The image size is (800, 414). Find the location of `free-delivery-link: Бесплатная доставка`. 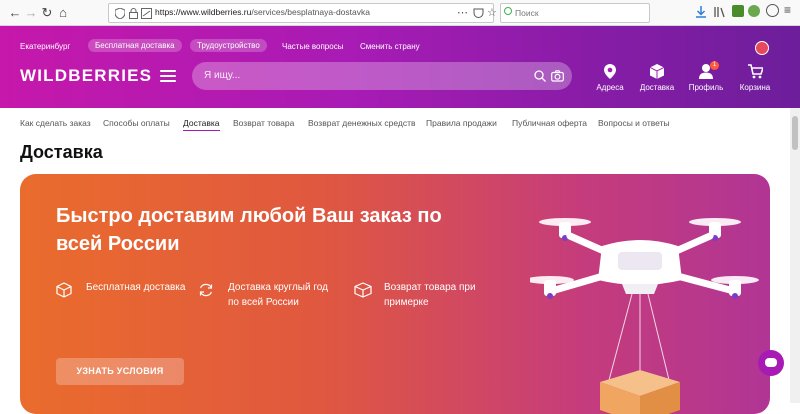

free-delivery-link: Бесплатная доставка is located at coordinates (135, 45).